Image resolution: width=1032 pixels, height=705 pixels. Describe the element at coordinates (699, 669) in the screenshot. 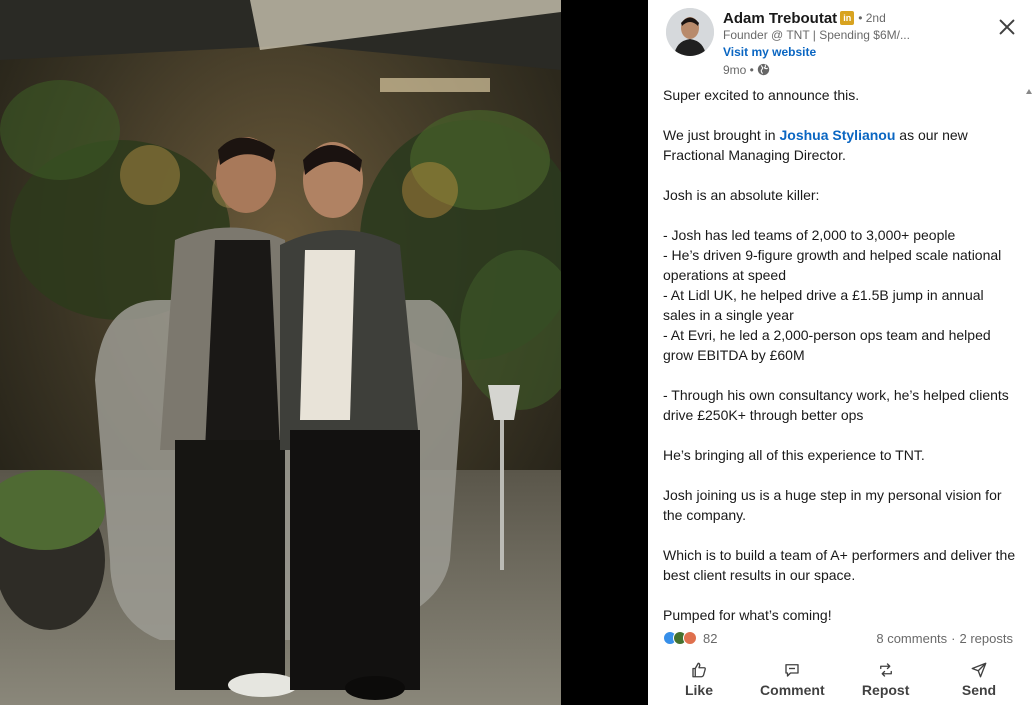

I see `like-icon` at that location.